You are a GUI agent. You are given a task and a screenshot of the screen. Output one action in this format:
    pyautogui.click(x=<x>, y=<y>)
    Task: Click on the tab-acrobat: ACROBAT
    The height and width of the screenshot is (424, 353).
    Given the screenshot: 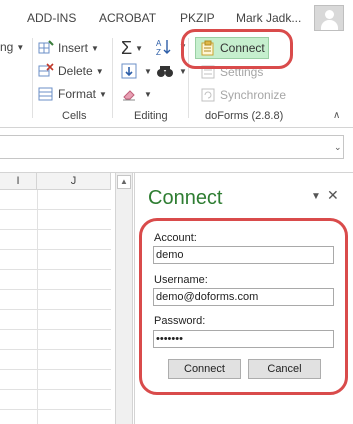 What is the action you would take?
    pyautogui.click(x=127, y=18)
    